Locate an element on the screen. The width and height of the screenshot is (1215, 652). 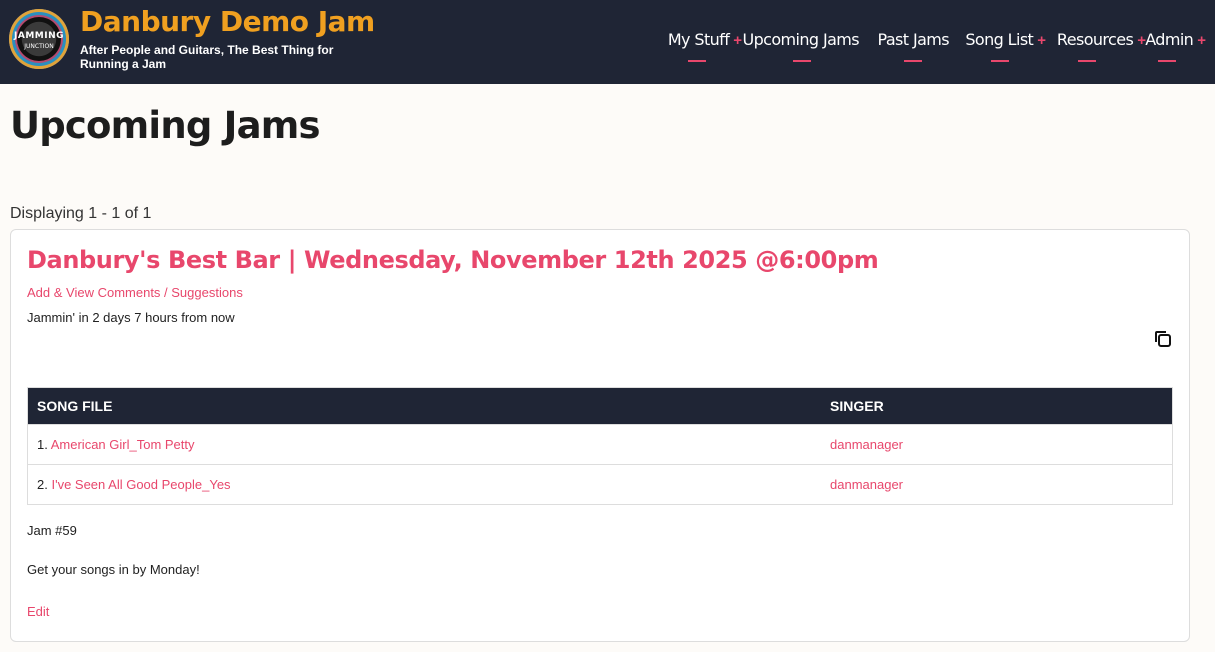
song-link: American Girl_Tom Petty is located at coordinates (123, 444).